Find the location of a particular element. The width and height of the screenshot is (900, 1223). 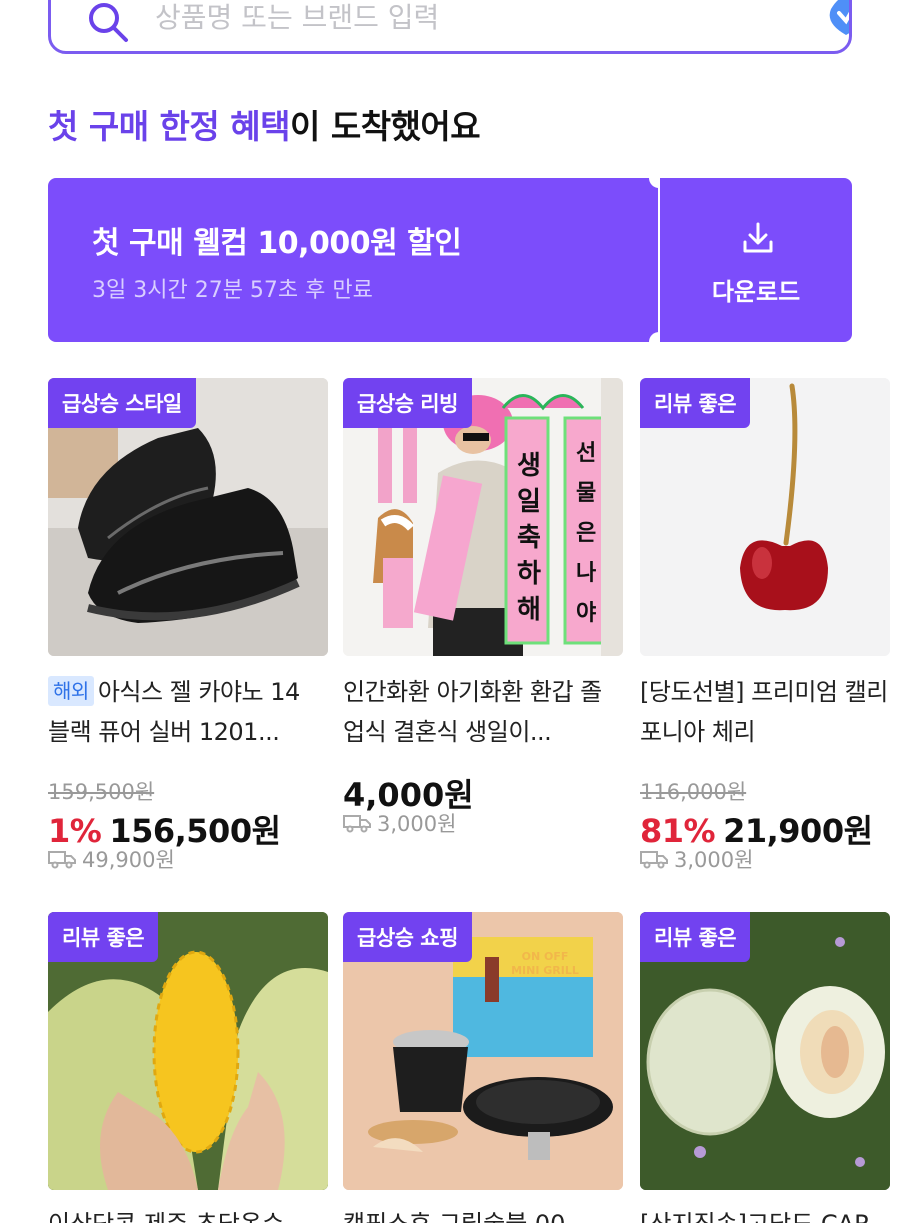

overseas-tag: 해외 is located at coordinates (71, 691).